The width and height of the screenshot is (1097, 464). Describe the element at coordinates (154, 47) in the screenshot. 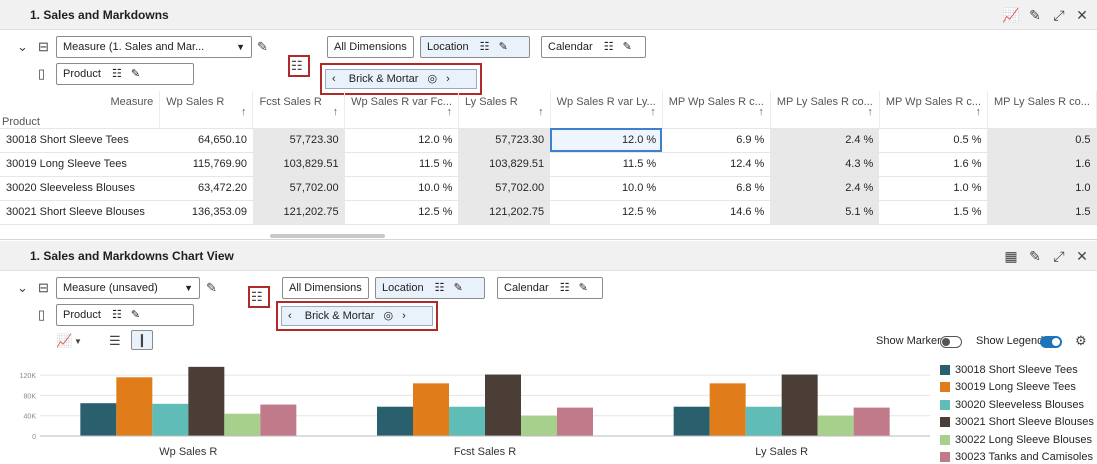

I see `measure-select: Measure (1. Sales and Mar... ▼` at that location.